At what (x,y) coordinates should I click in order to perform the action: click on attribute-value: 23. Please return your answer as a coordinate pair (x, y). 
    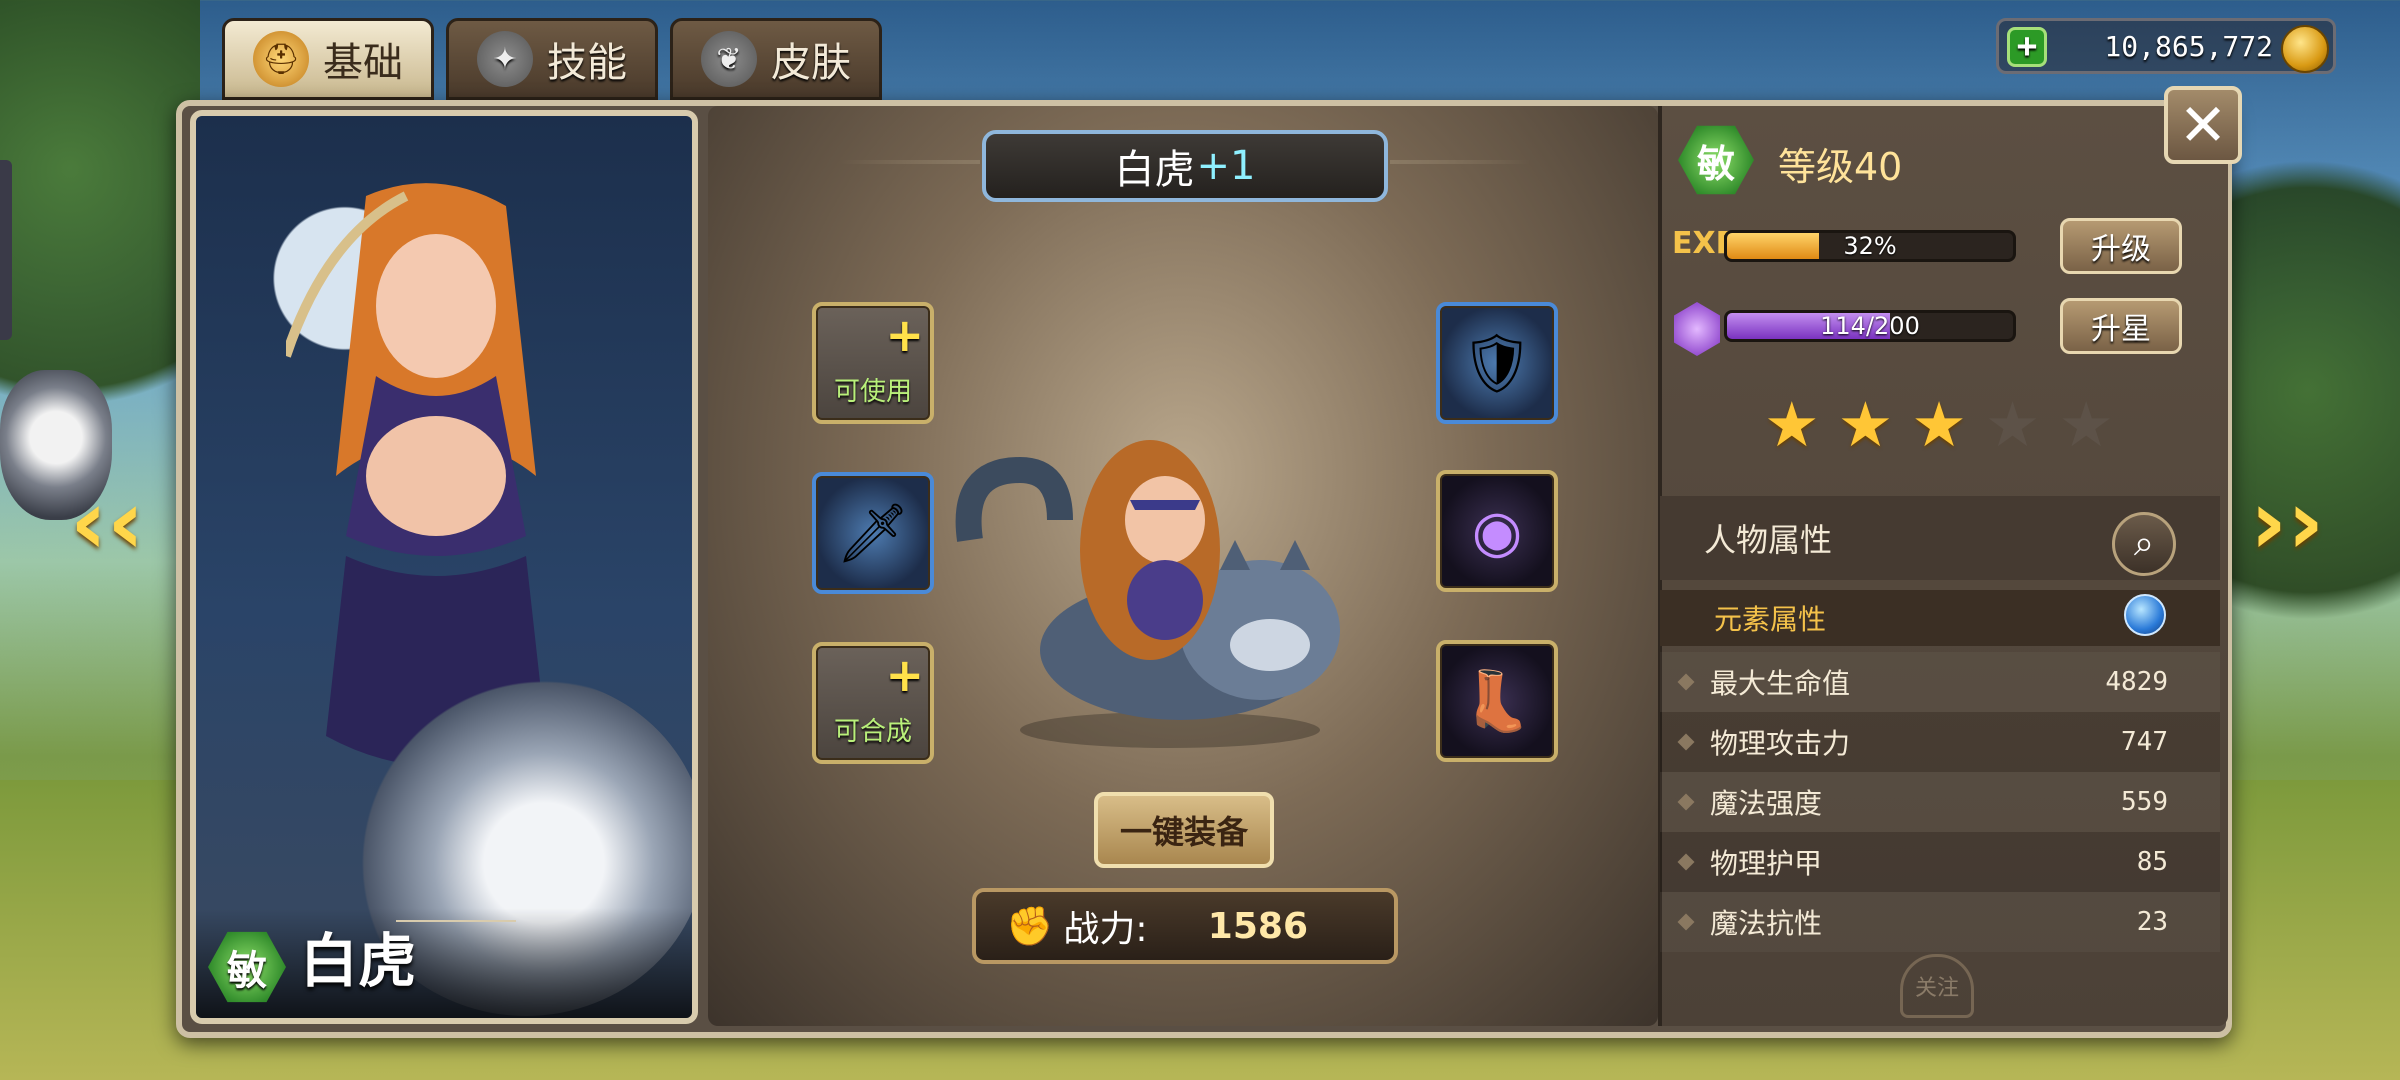
    Looking at the image, I should click on (2152, 922).